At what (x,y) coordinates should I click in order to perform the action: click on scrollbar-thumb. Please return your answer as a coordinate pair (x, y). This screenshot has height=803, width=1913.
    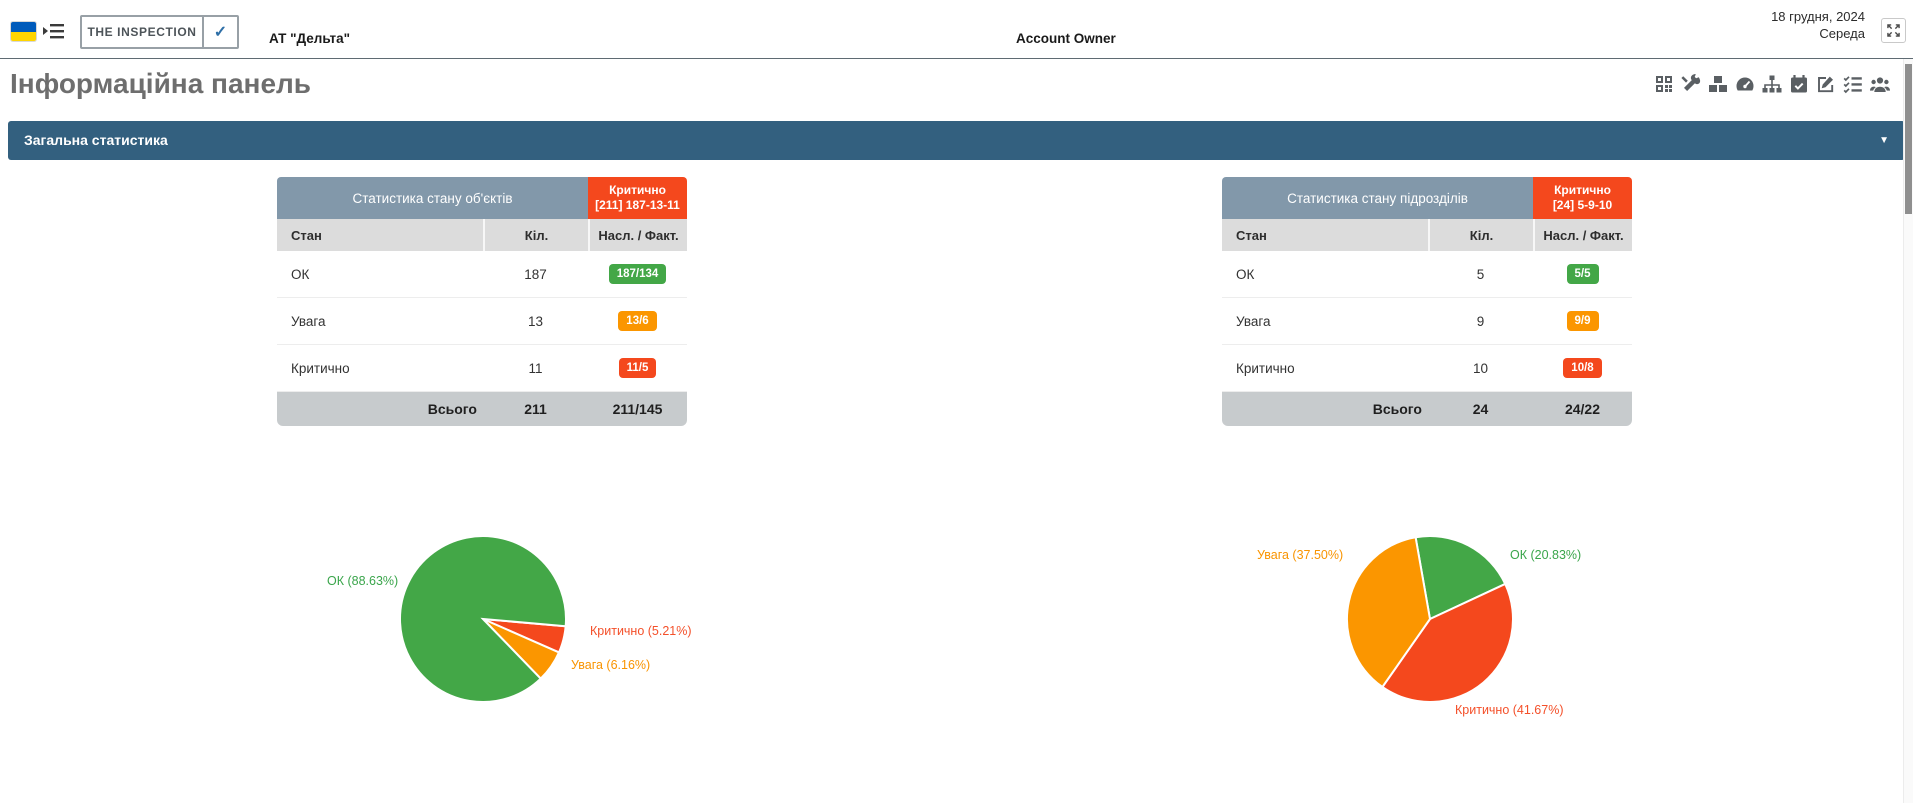
    Looking at the image, I should click on (1908, 139).